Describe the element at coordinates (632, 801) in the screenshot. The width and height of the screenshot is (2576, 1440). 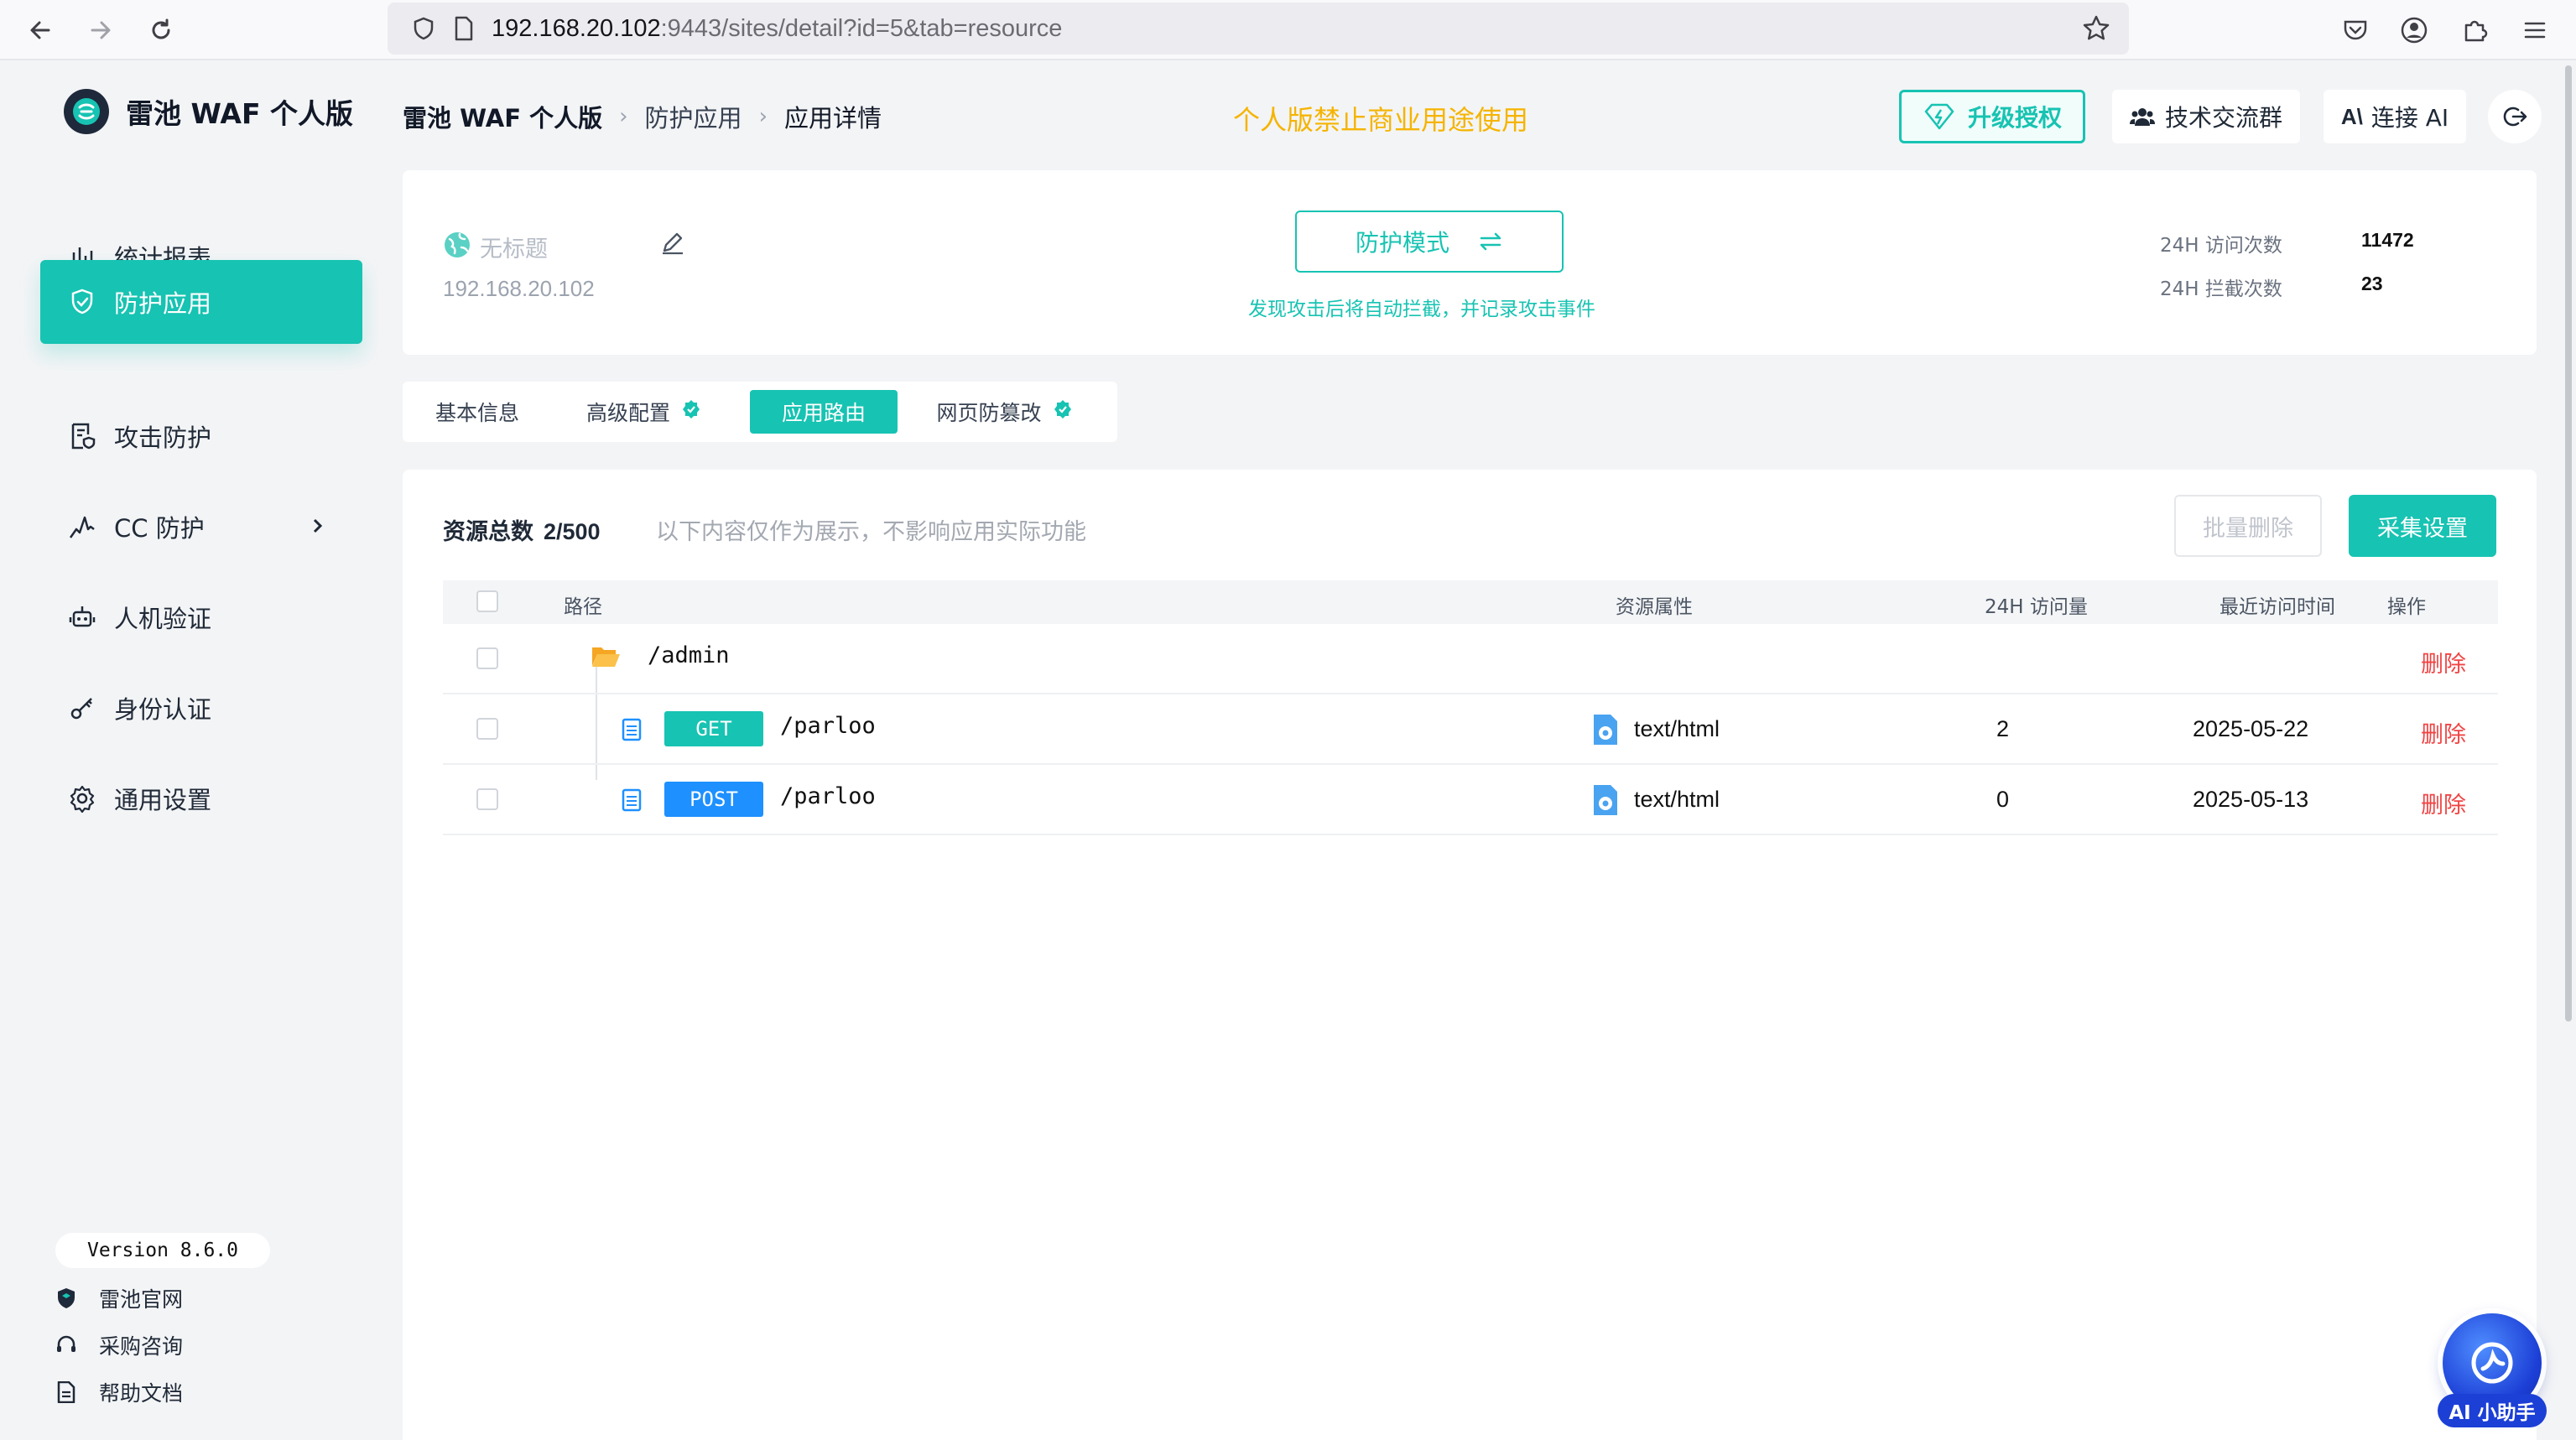
I see `file-icon` at that location.